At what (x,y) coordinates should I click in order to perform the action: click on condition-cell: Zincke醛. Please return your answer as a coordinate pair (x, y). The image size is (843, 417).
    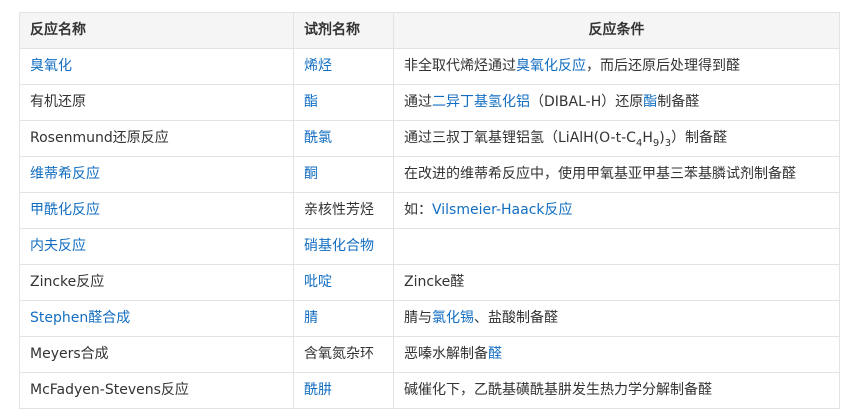
    Looking at the image, I should click on (616, 282).